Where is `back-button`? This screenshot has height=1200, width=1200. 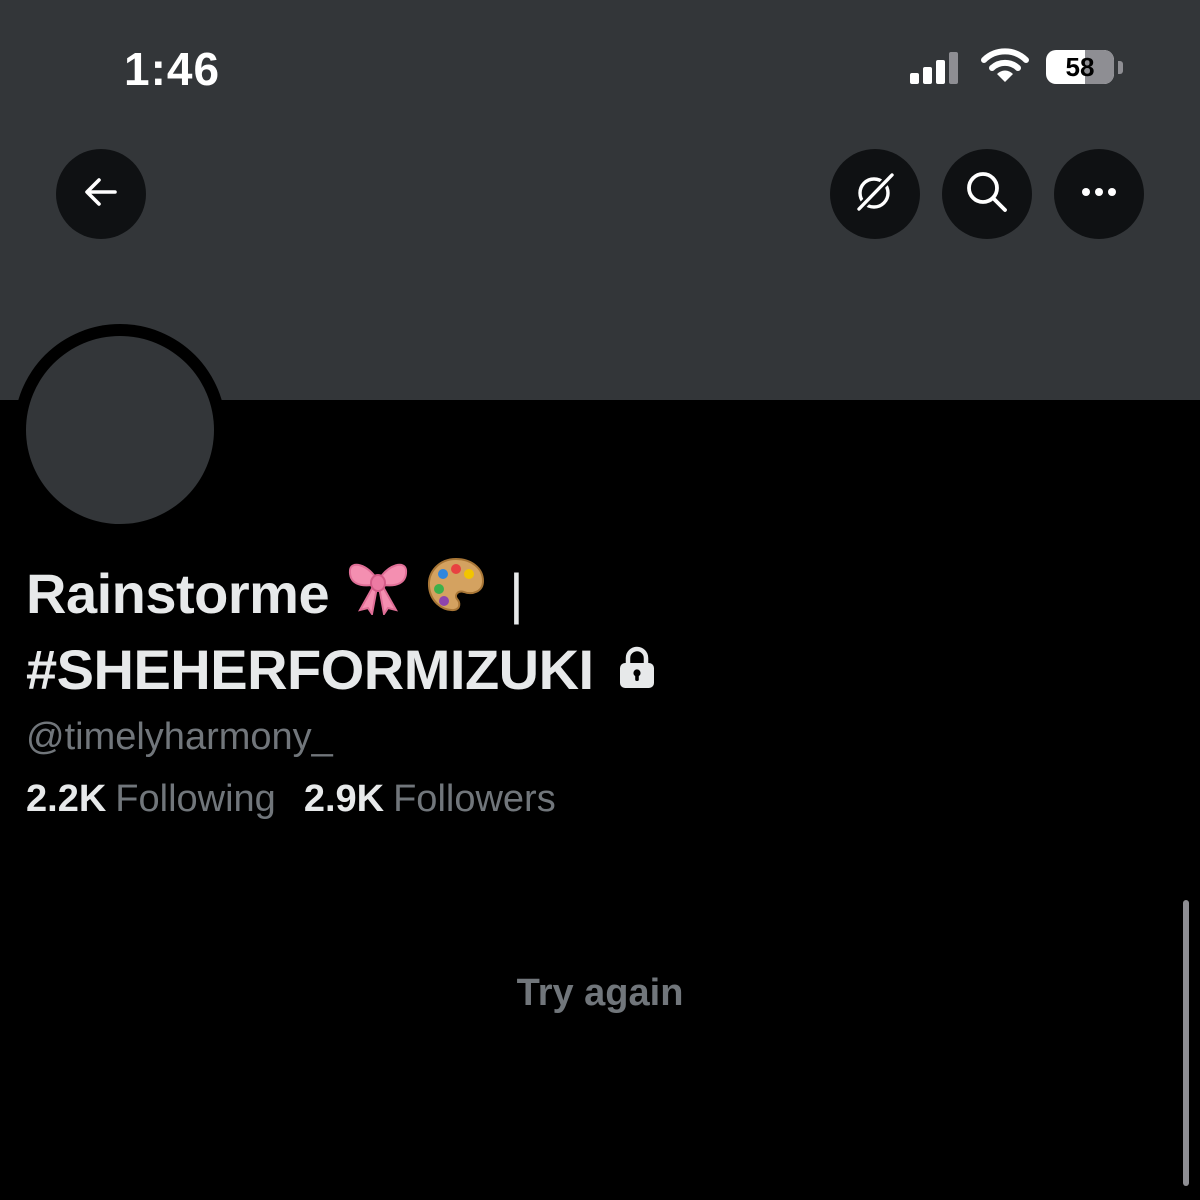
back-button is located at coordinates (101, 194).